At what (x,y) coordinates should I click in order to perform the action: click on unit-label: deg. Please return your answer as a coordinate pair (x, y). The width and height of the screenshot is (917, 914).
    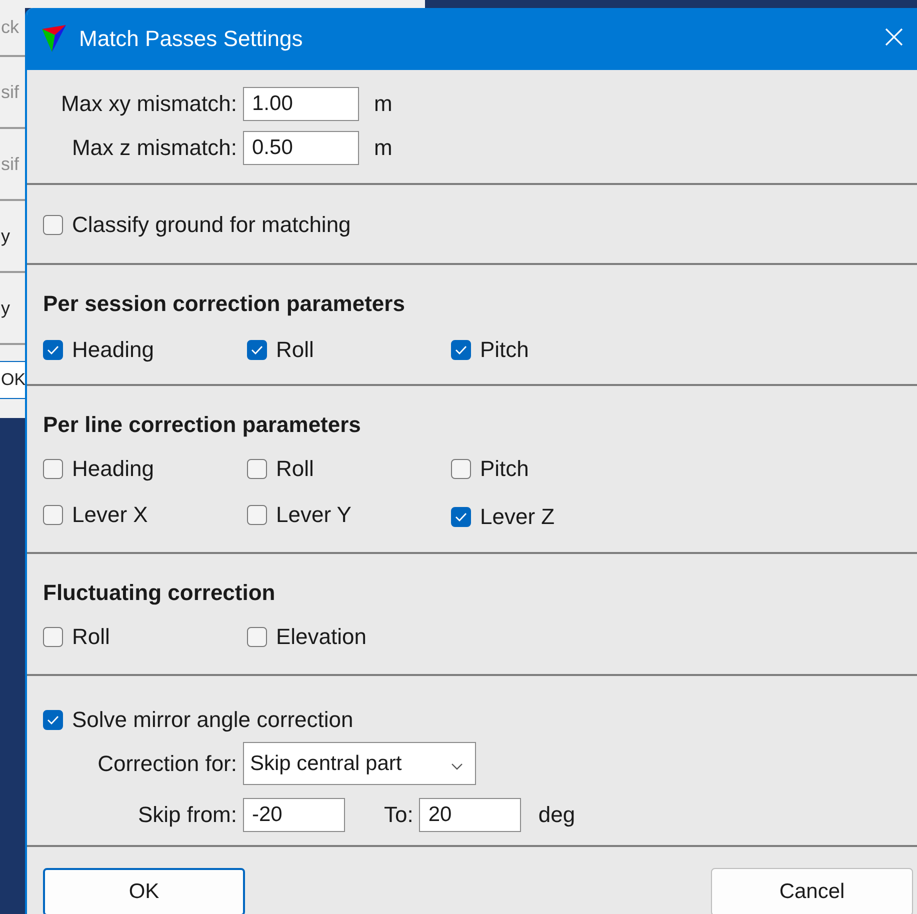
    Looking at the image, I should click on (557, 815).